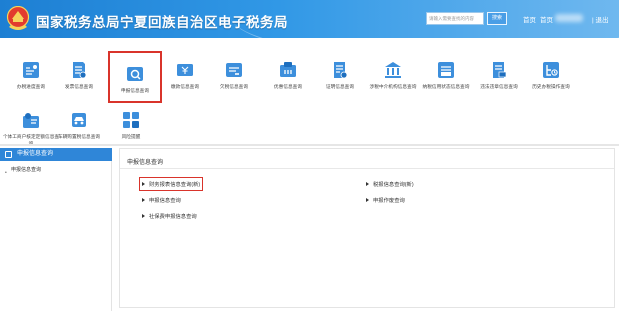 This screenshot has width=619, height=311. I want to click on tile-label: 发票信息查询, so click(79, 86).